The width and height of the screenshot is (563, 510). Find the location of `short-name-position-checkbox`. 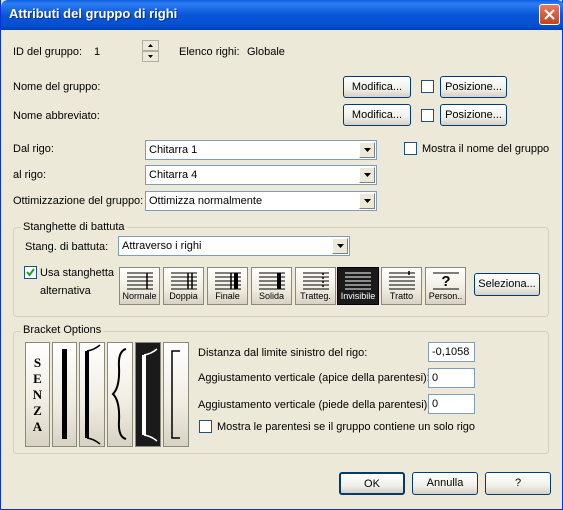

short-name-position-checkbox is located at coordinates (427, 115).